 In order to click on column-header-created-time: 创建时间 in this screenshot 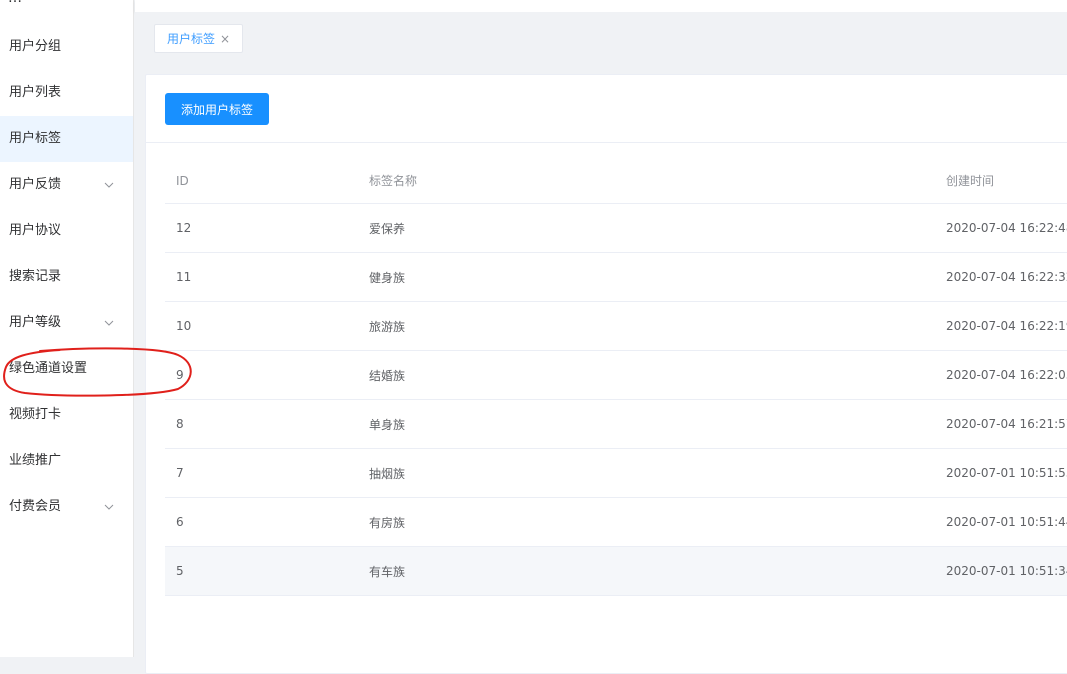, I will do `click(970, 180)`.